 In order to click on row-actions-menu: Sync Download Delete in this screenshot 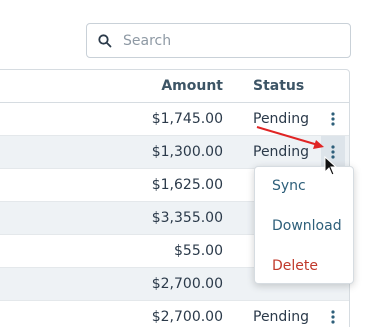, I will do `click(304, 225)`.